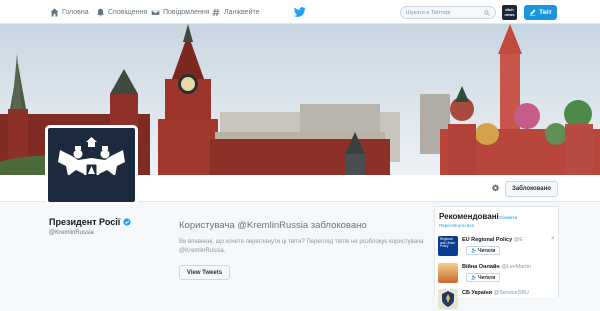 This screenshot has width=600, height=311. I want to click on recommendation-name: СБ України @ServiceSBU, so click(495, 293).